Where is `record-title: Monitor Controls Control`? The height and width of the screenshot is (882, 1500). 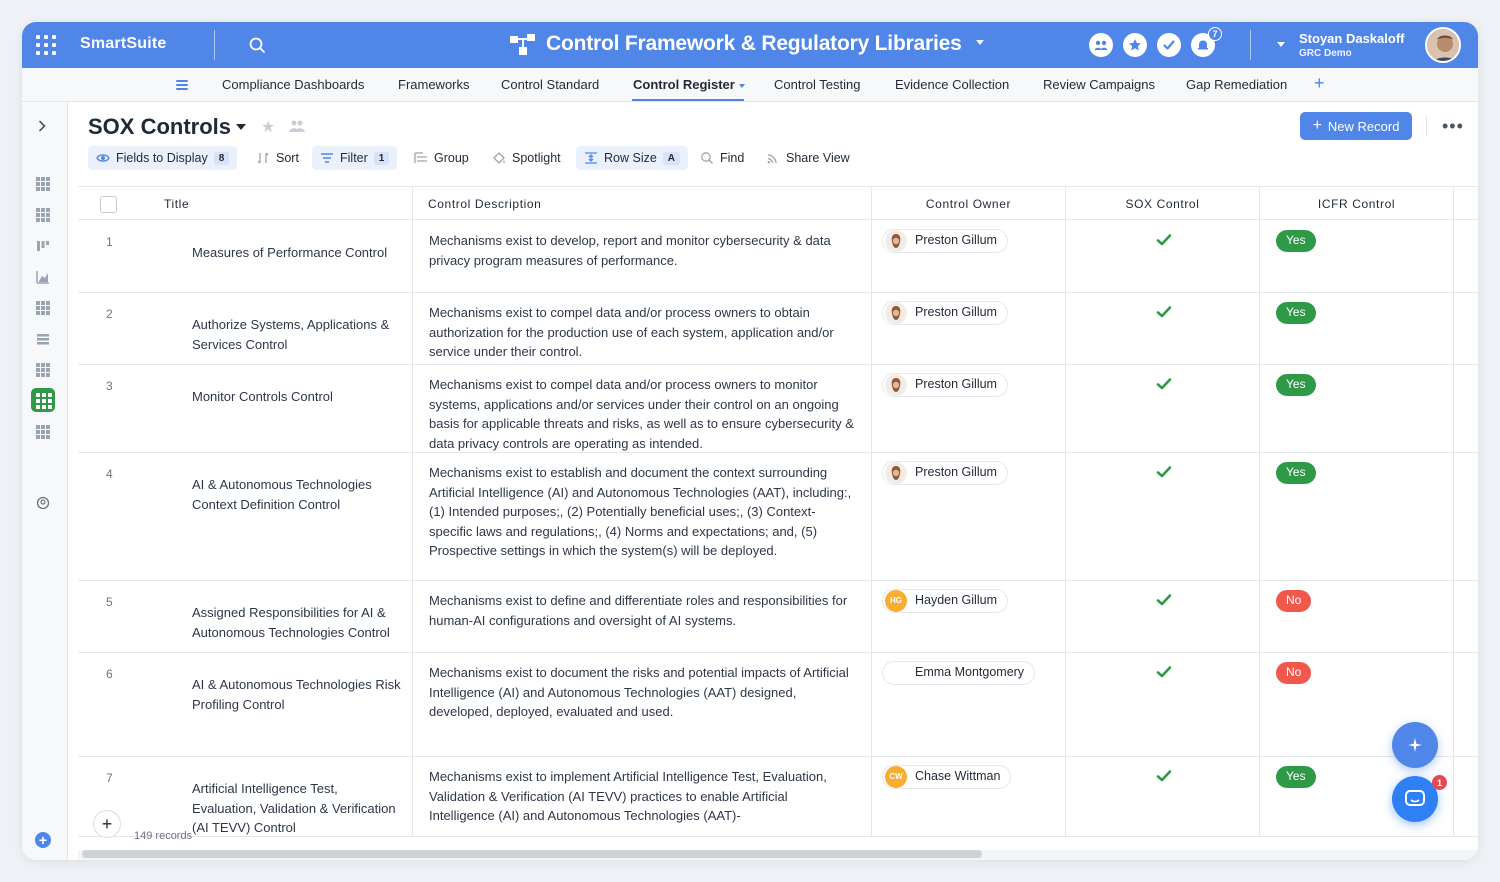
record-title: Monitor Controls Control is located at coordinates (259, 392).